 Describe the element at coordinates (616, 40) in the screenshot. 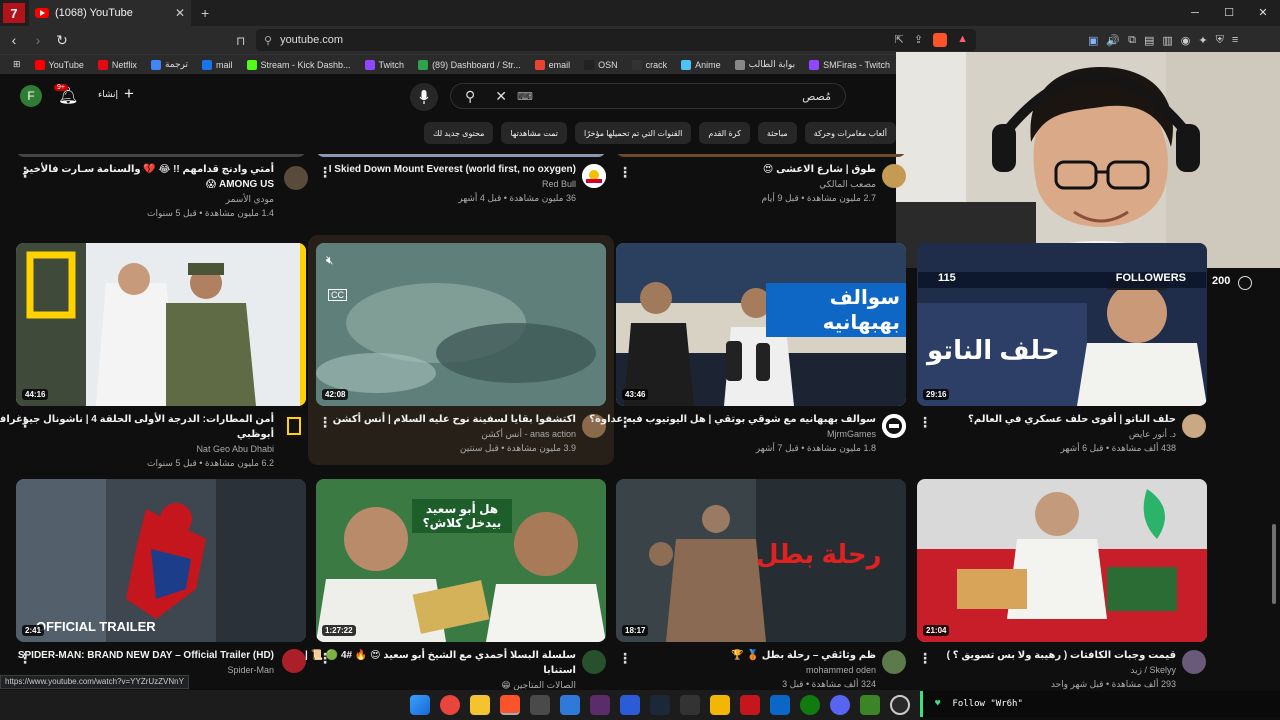

I see `url-field: ⚲ youtube.com ⇱ ⇪ ▲` at that location.